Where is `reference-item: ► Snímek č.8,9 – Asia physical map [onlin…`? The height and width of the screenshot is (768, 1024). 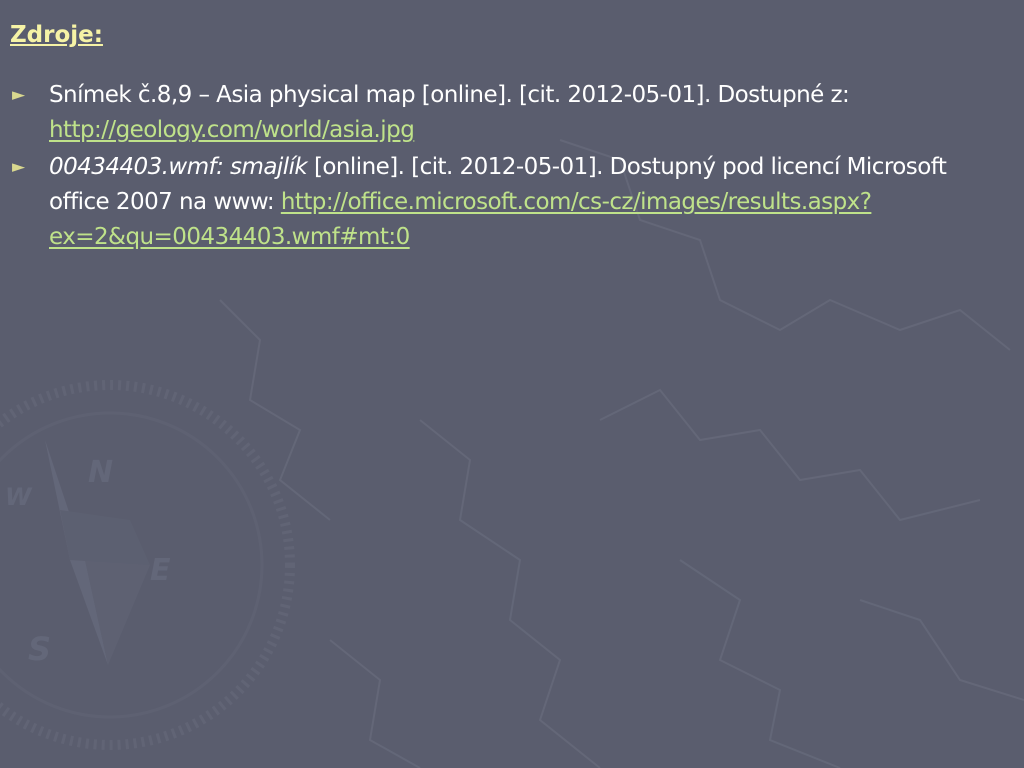
reference-item: ► Snímek č.8,9 – Asia physical map [onlin… is located at coordinates (505, 113).